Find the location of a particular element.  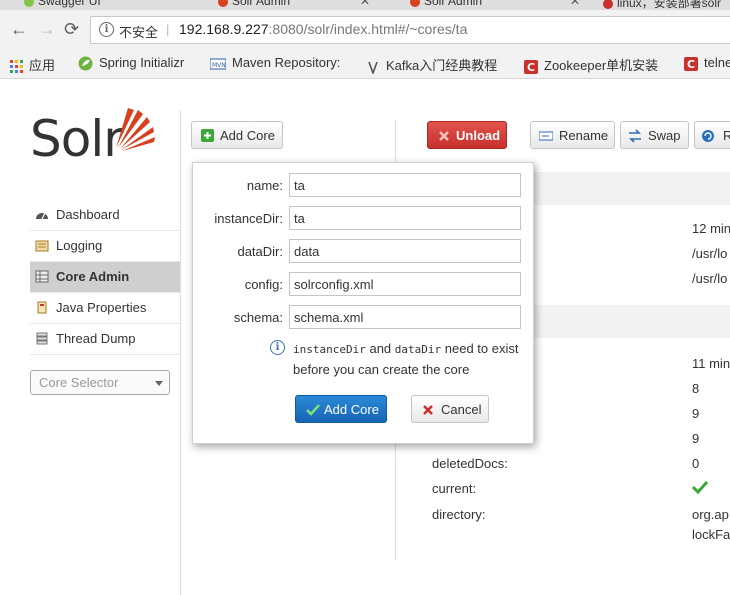

core-admin-icon is located at coordinates (42, 276).